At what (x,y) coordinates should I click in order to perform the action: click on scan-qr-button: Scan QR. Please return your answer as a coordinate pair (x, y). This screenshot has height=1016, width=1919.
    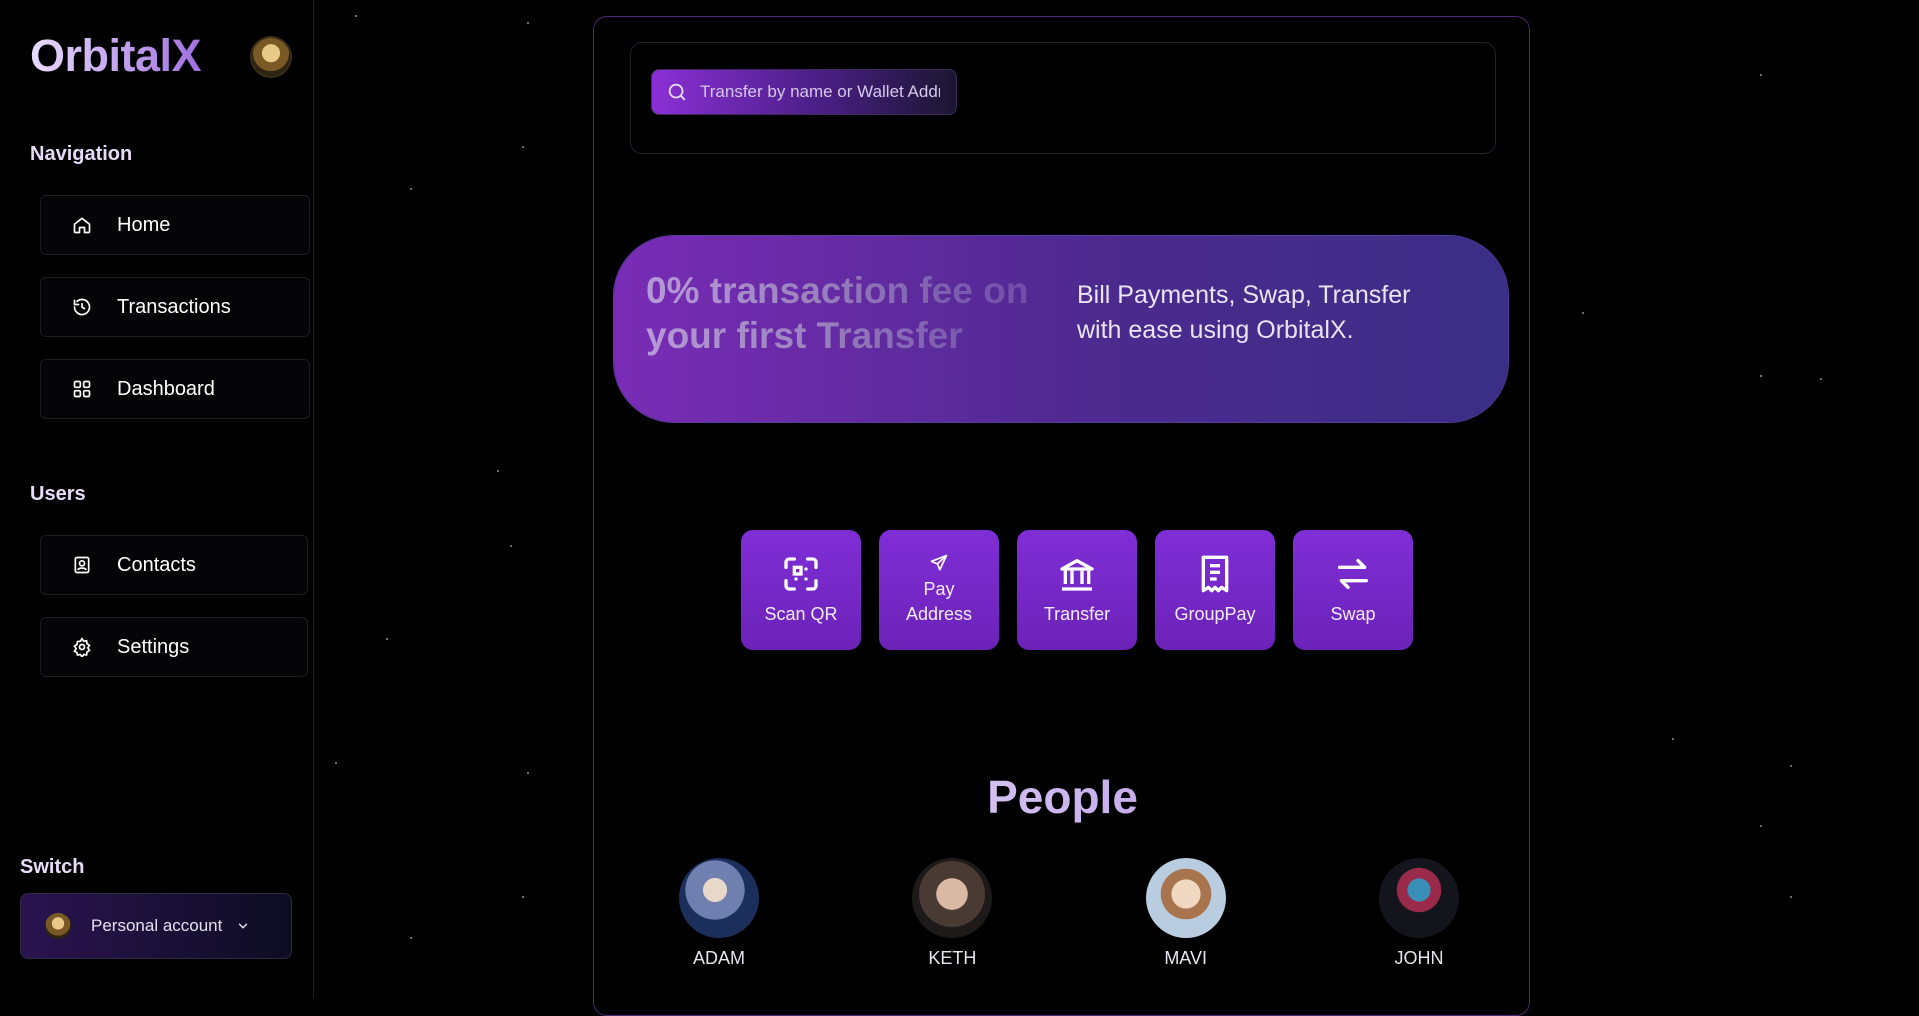
    Looking at the image, I should click on (801, 590).